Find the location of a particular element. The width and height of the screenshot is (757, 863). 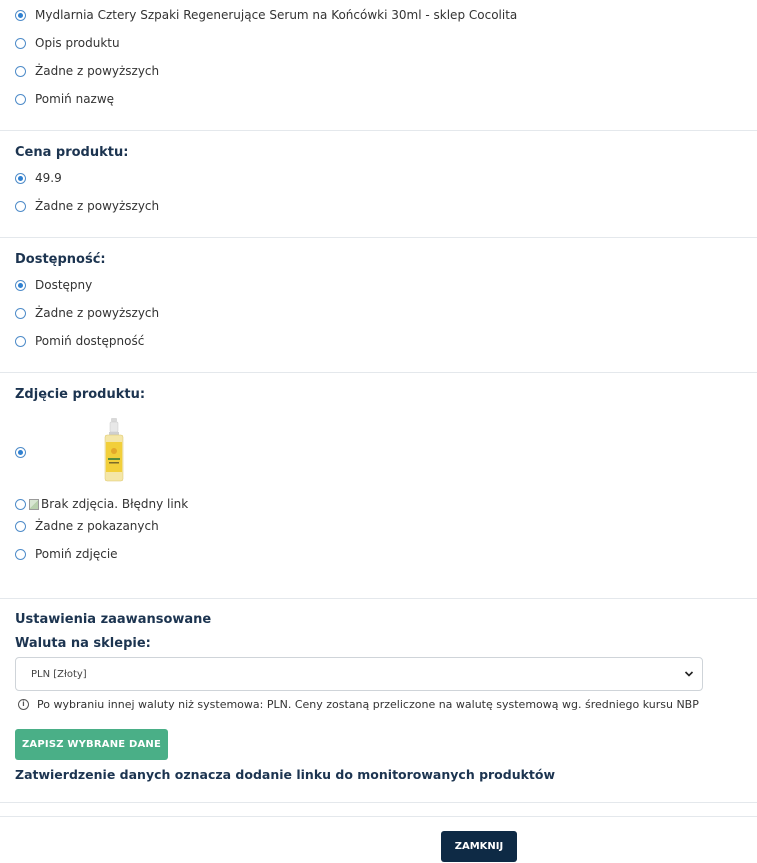

availability-option-available: Dostępny is located at coordinates (53, 285).